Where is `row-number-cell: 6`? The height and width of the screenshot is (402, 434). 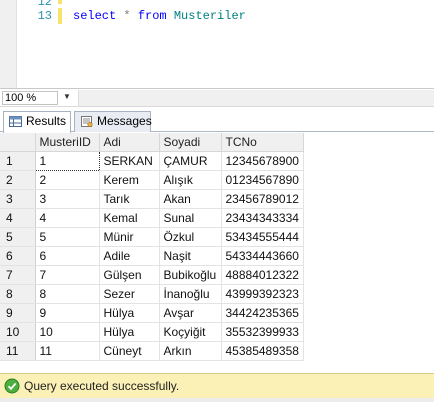
row-number-cell: 6 is located at coordinates (18, 256).